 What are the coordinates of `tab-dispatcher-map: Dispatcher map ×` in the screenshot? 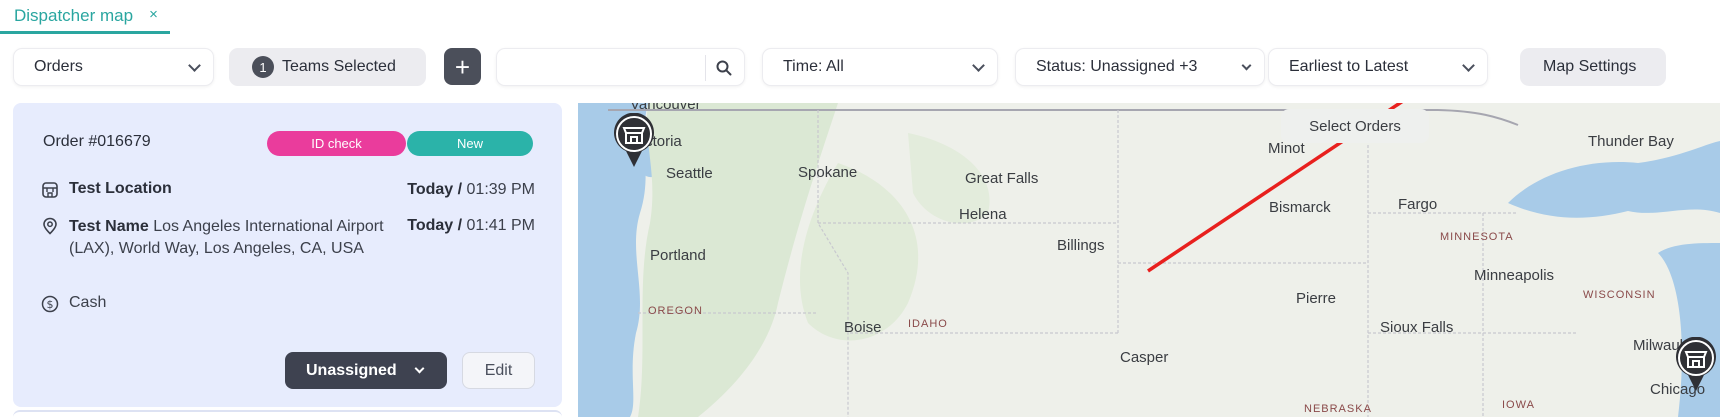 It's located at (86, 17).